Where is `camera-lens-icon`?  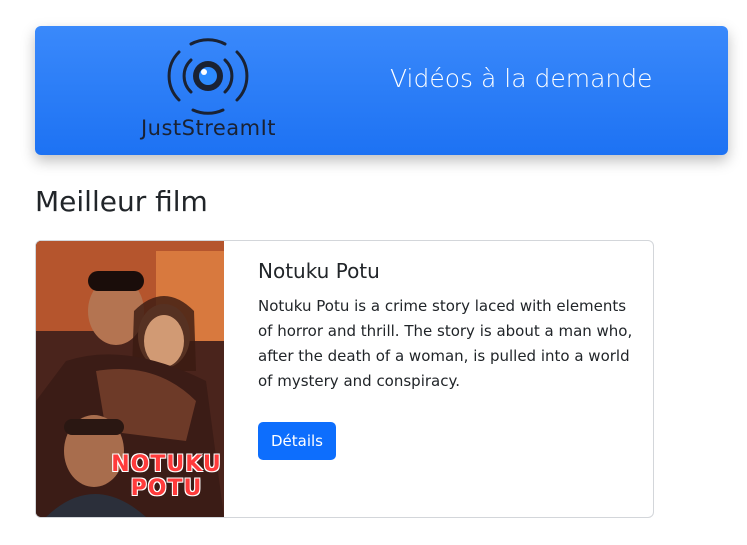
camera-lens-icon is located at coordinates (208, 76).